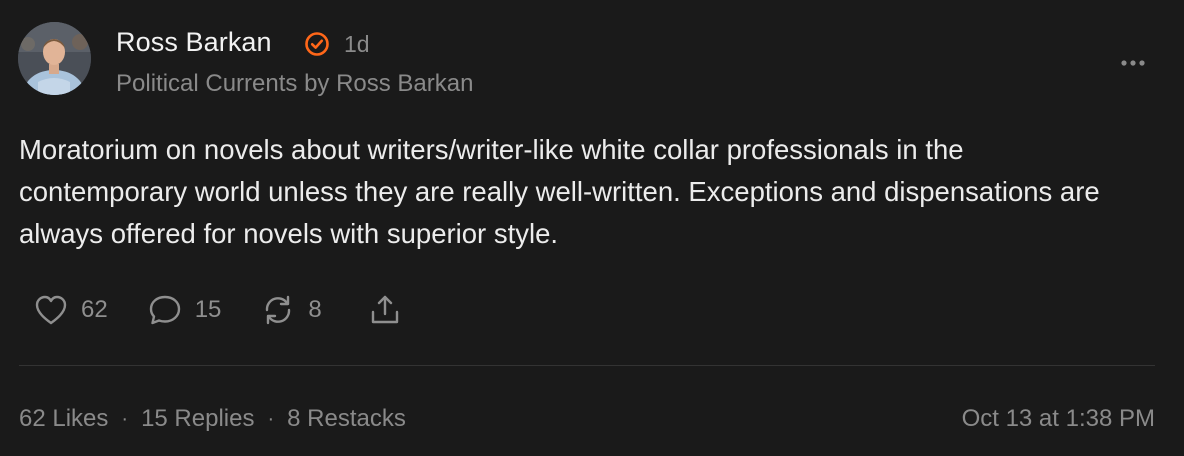 This screenshot has height=456, width=1184. What do you see at coordinates (208, 309) in the screenshot?
I see `reply-count: 15` at bounding box center [208, 309].